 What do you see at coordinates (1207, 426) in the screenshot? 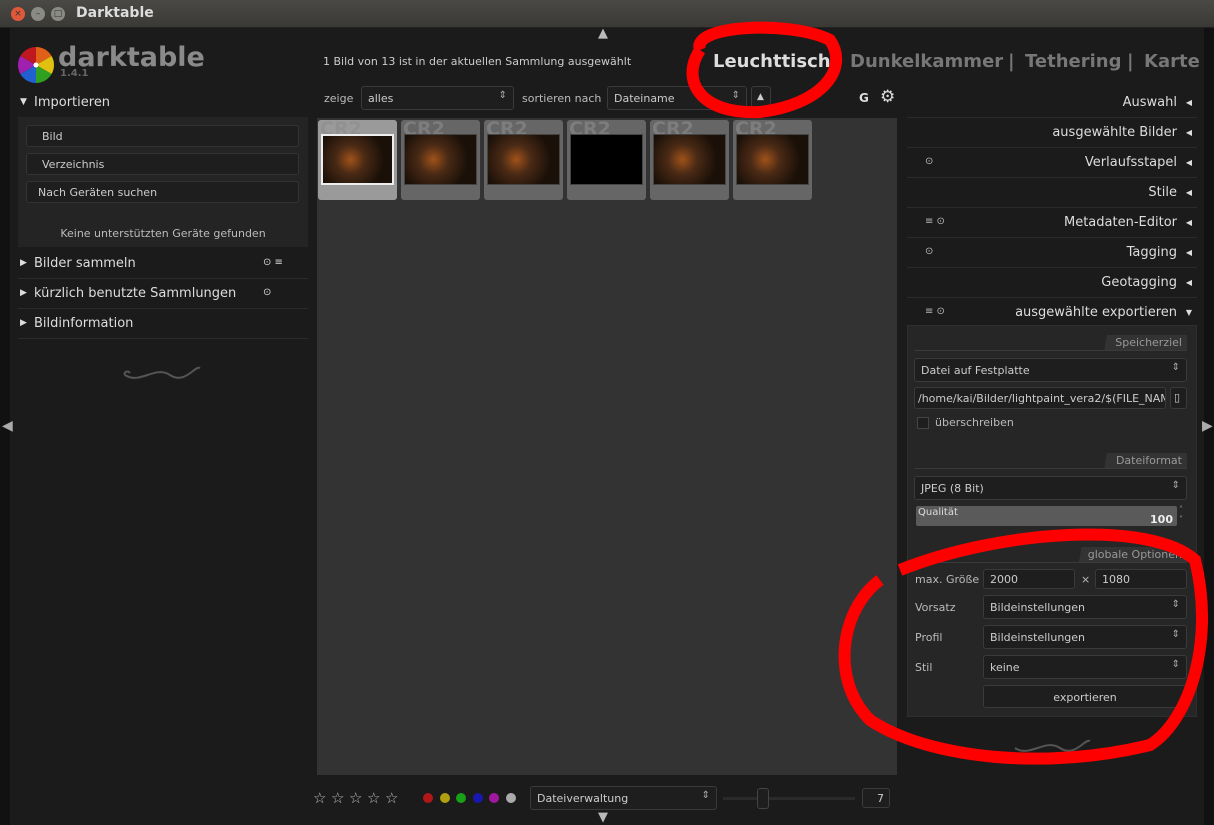
I see `collapse-right-panel-icon: ▶` at bounding box center [1207, 426].